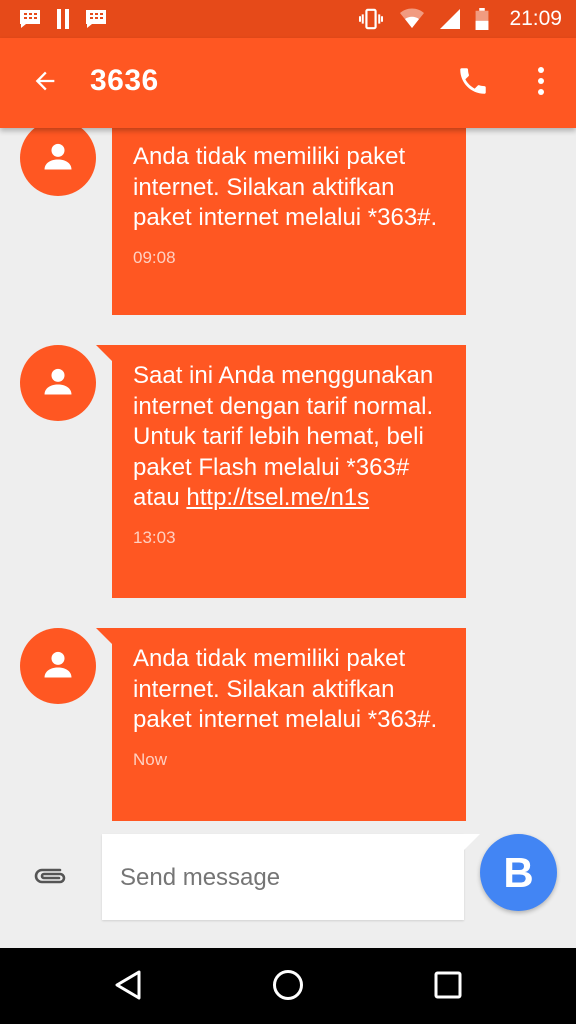  I want to click on navigation-bar, so click(288, 986).